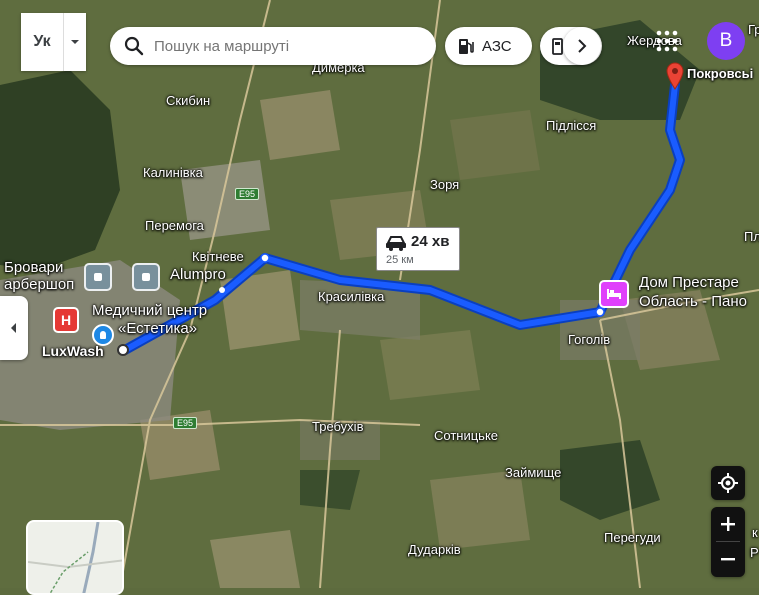 Image resolution: width=759 pixels, height=595 pixels. What do you see at coordinates (693, 301) in the screenshot?
I see `place-dom-2: Область - Пано` at bounding box center [693, 301].